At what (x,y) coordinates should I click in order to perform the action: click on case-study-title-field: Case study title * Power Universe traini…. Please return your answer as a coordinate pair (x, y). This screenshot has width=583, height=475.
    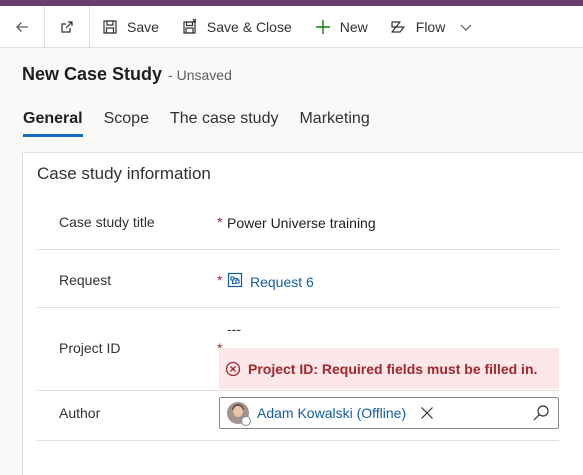
    Looking at the image, I should click on (298, 224).